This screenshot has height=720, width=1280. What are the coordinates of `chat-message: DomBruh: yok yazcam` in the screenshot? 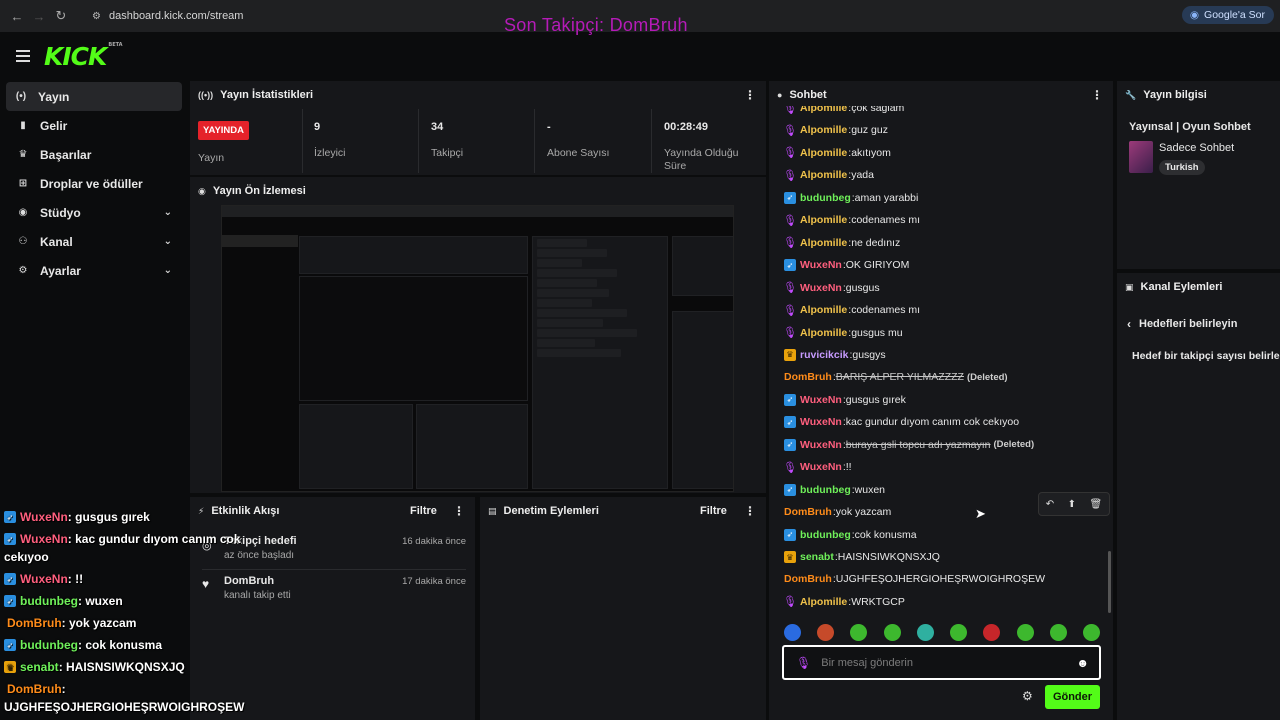 It's located at (837, 512).